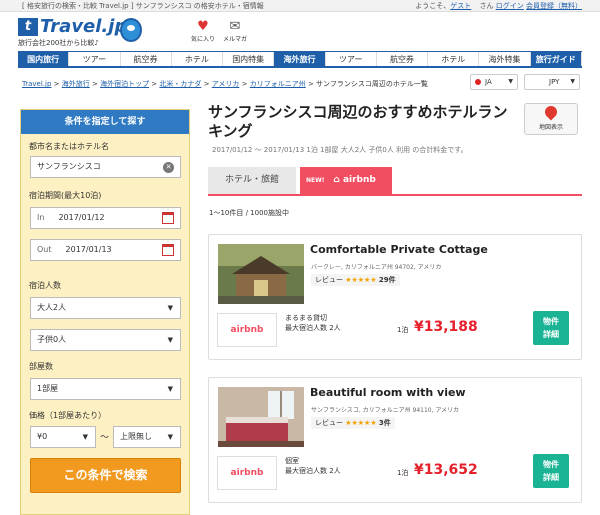 Image resolution: width=600 pixels, height=515 pixels. I want to click on map-pin-icon, so click(551, 112).